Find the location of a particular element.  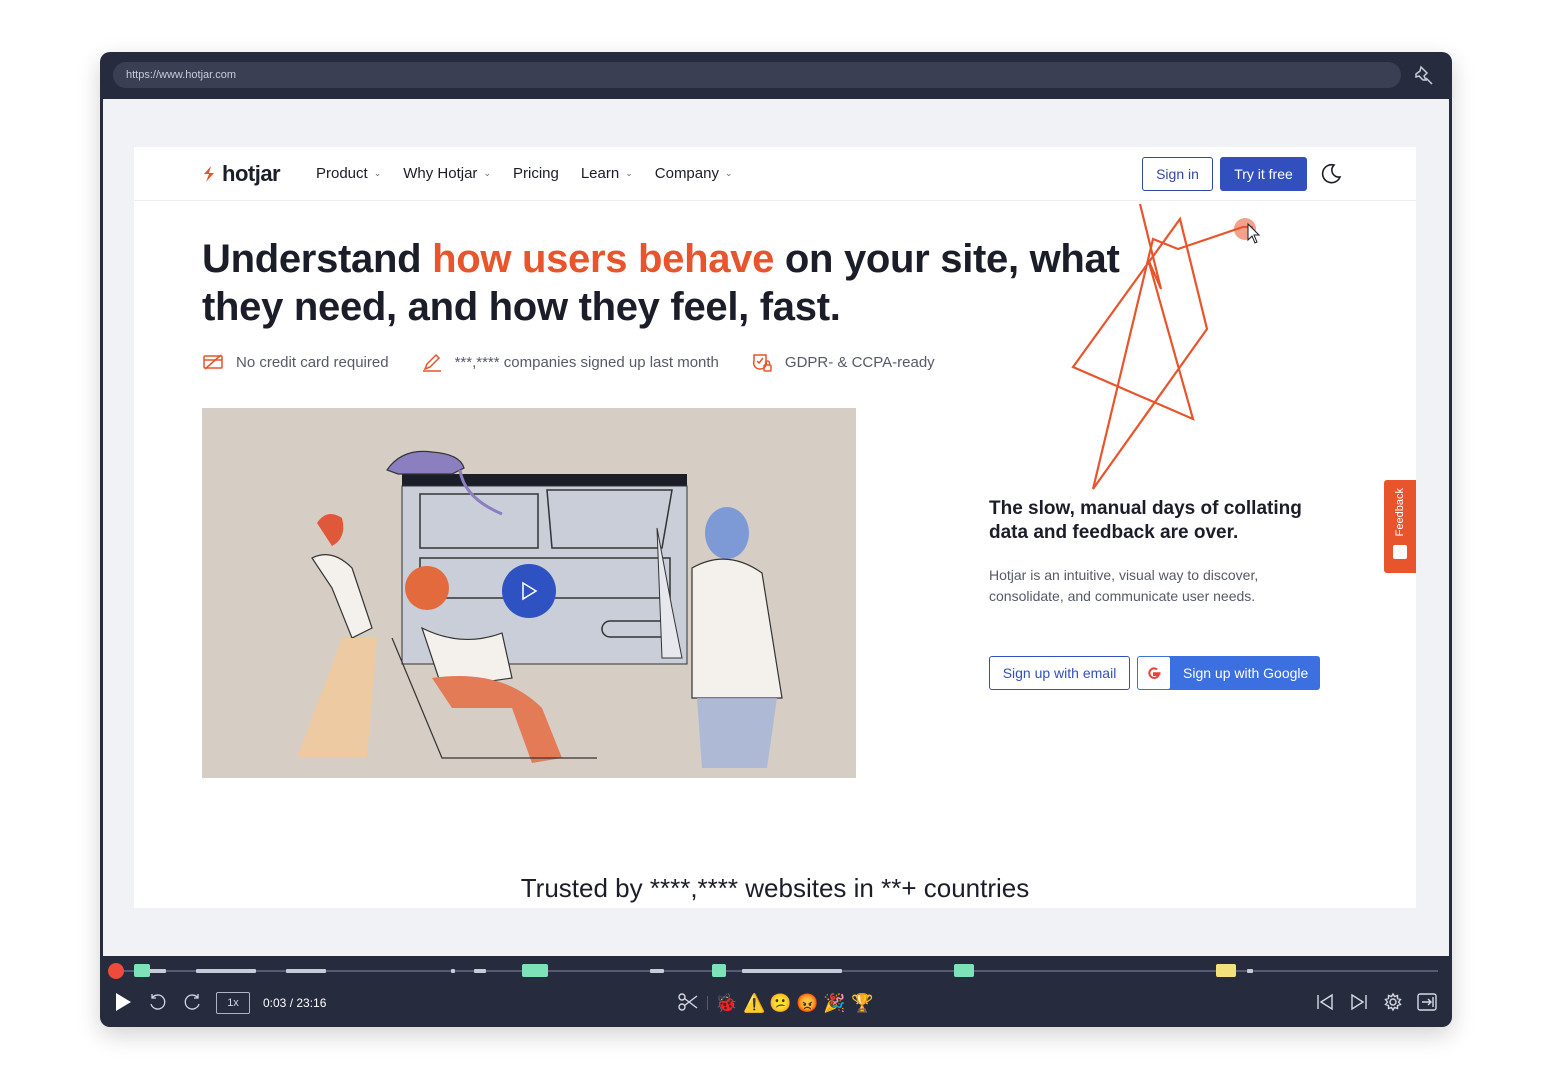

clip-button is located at coordinates (688, 1002).